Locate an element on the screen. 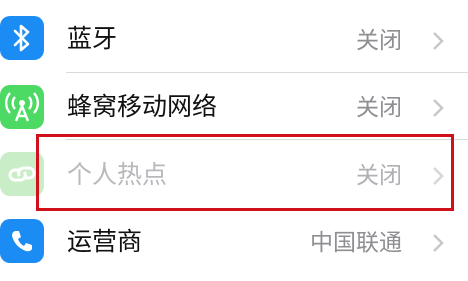  carrier-label: 运营商 is located at coordinates (105, 241).